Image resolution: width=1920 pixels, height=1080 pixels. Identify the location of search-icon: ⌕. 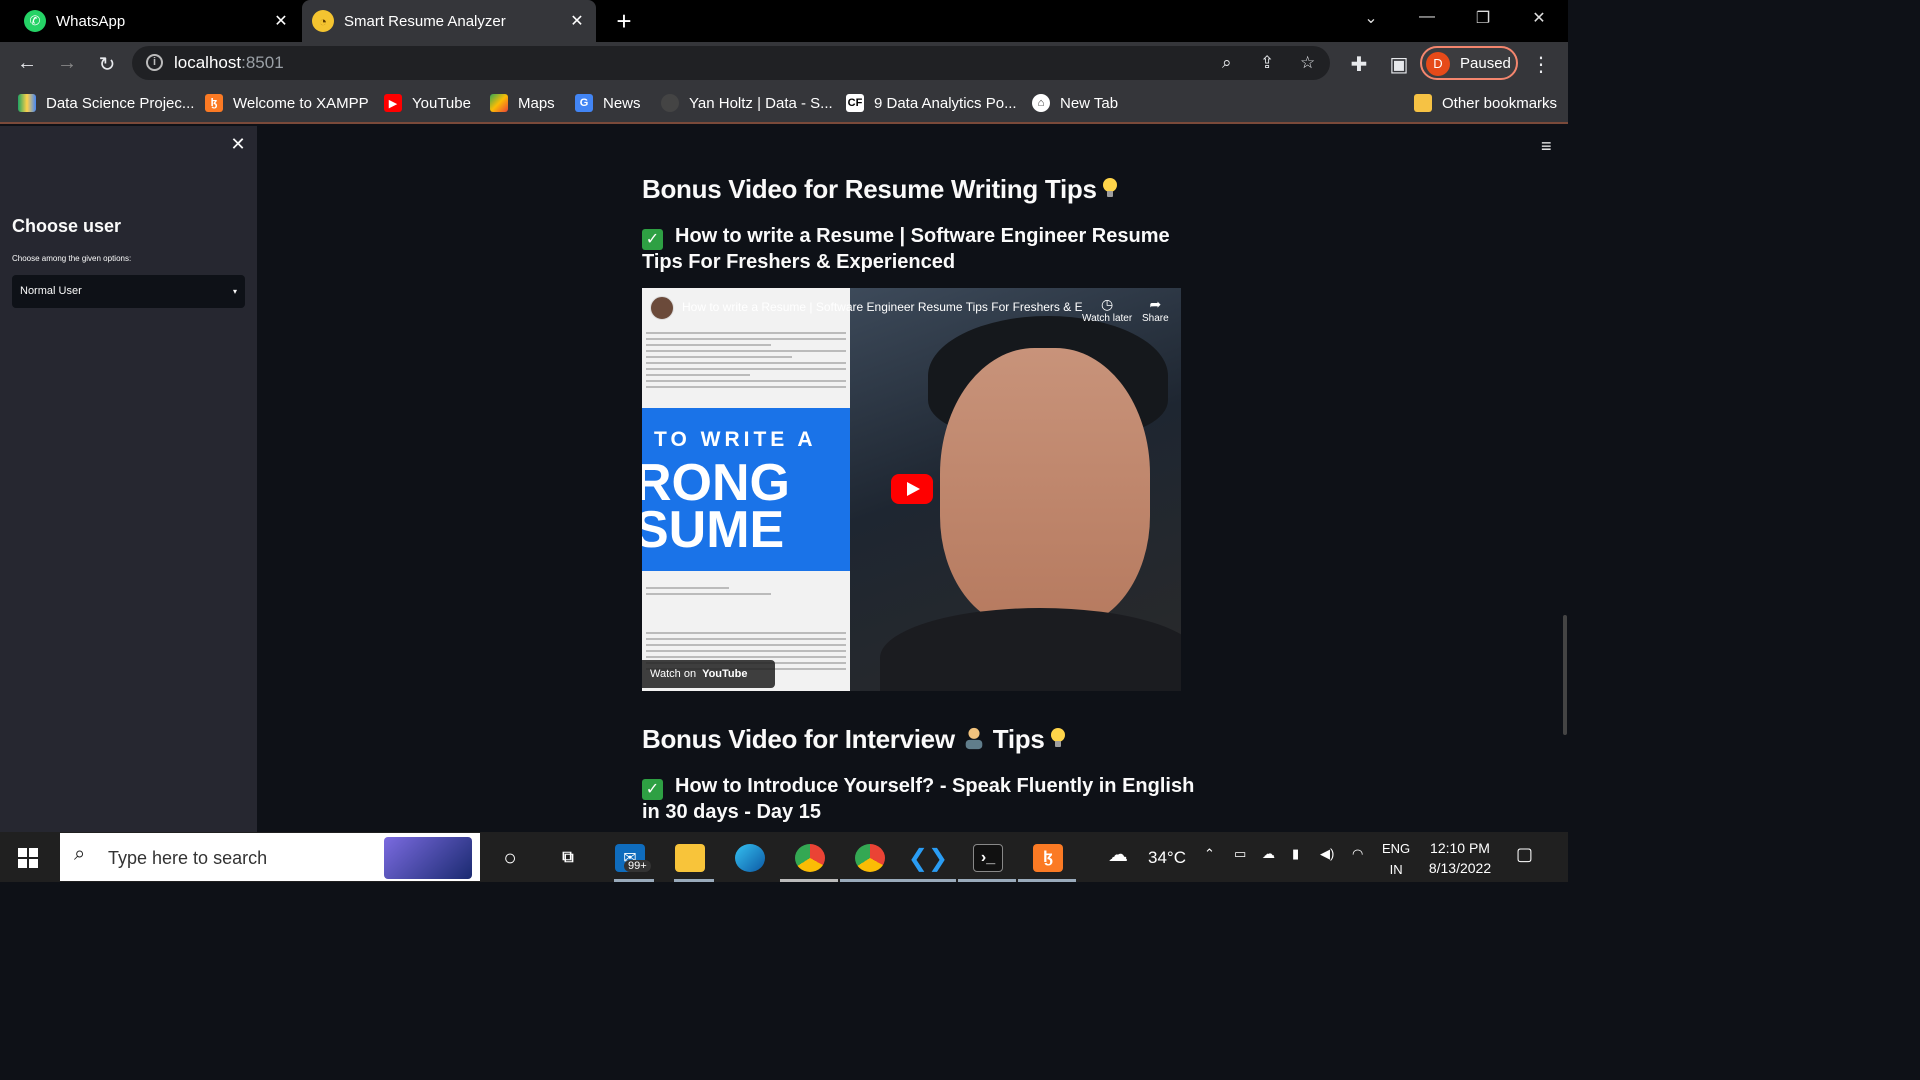
(80, 854).